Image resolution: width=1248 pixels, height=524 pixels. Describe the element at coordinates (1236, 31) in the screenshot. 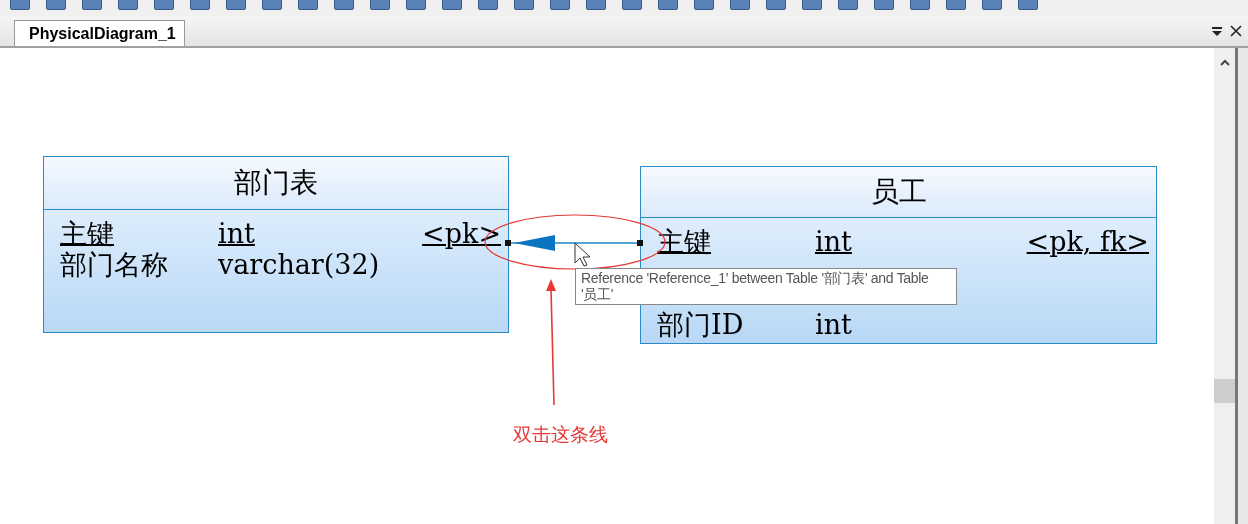

I see `close-icon` at that location.